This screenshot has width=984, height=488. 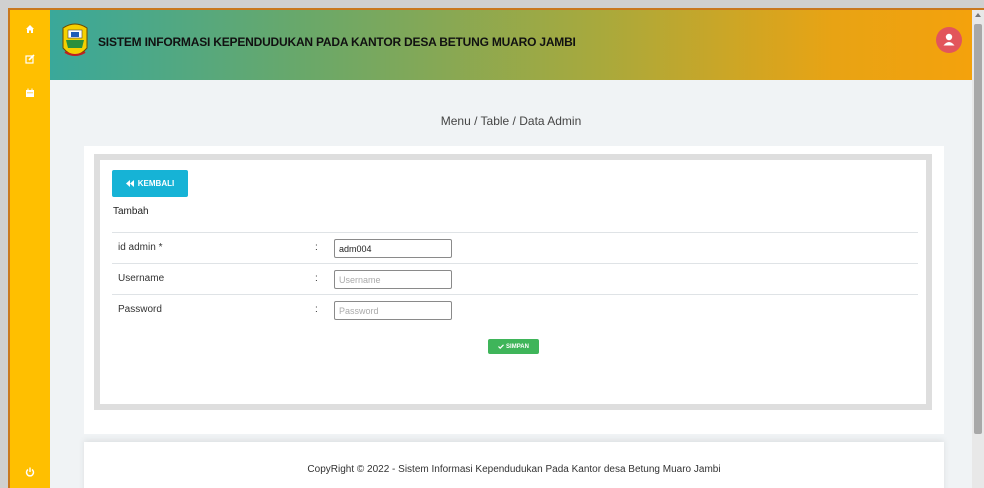 I want to click on form-row-password: Password :, so click(x=515, y=309).